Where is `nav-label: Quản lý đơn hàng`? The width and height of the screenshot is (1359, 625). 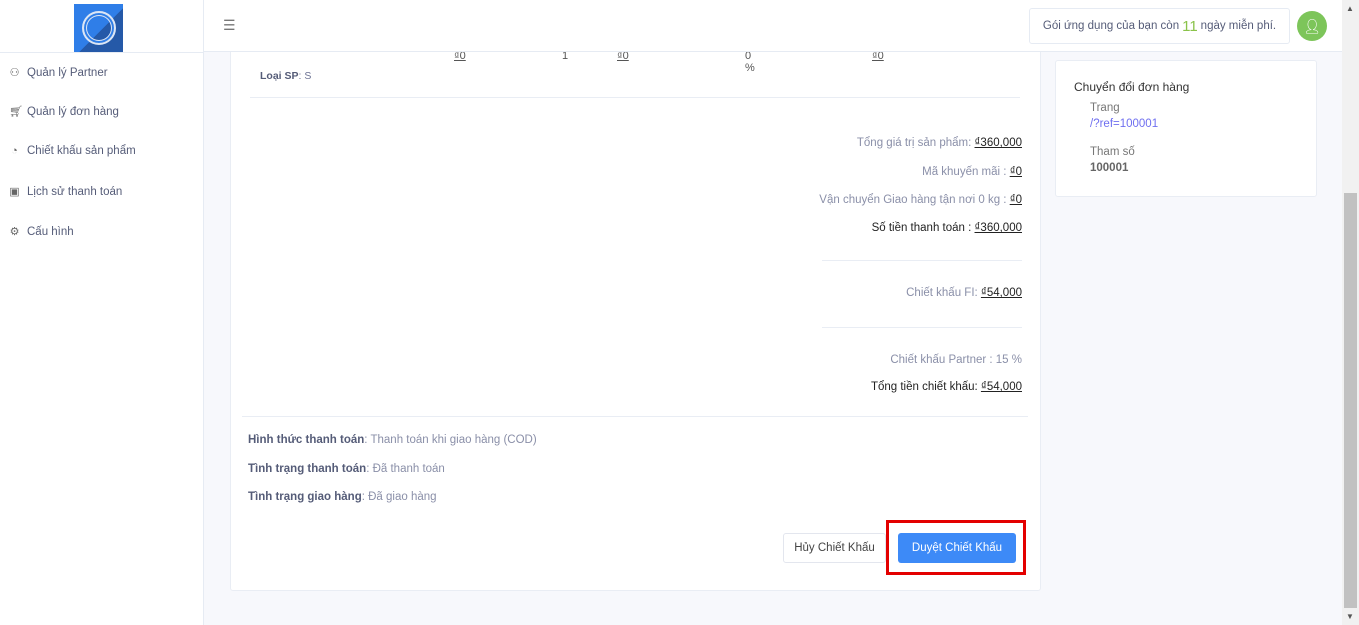 nav-label: Quản lý đơn hàng is located at coordinates (73, 111).